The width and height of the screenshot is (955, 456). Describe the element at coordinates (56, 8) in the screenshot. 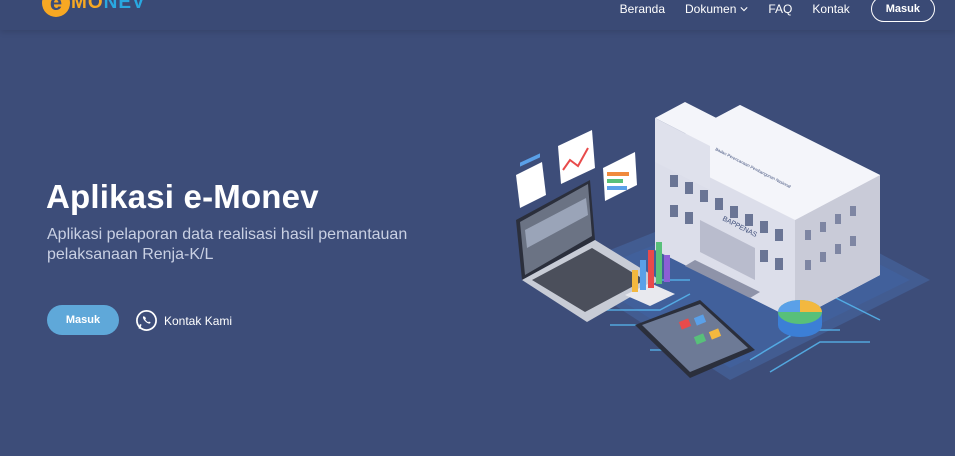

I see `logo-e-mark: e` at that location.